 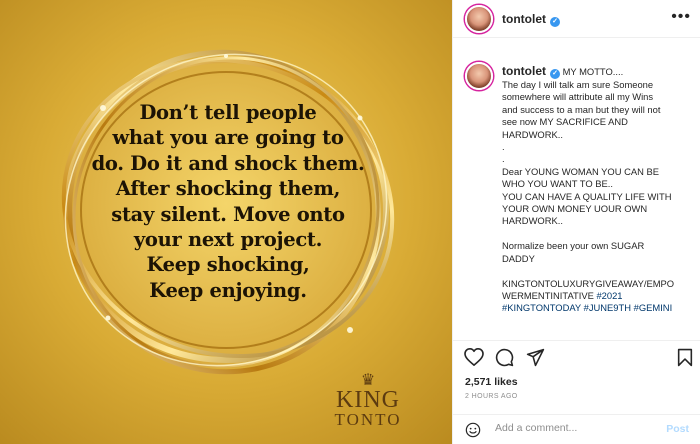 What do you see at coordinates (228, 163) in the screenshot?
I see `quote-line: do. Do it and shock them.` at bounding box center [228, 163].